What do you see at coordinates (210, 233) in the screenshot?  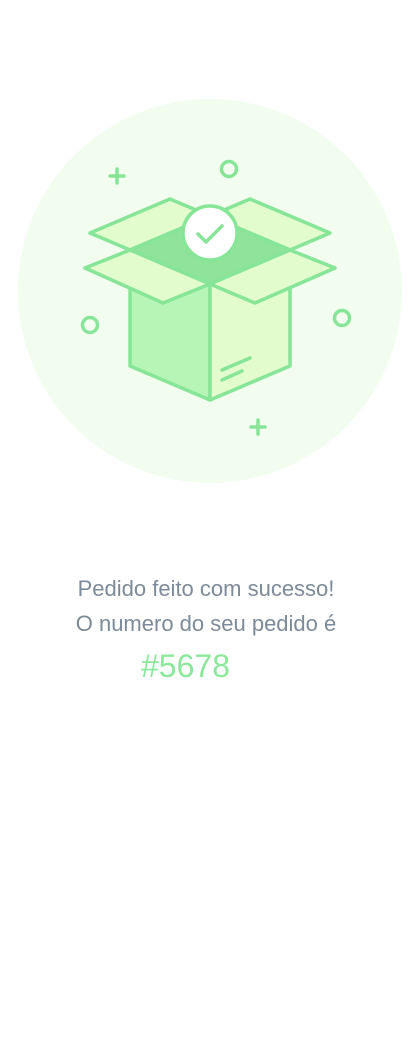 I see `check-badge-icon` at bounding box center [210, 233].